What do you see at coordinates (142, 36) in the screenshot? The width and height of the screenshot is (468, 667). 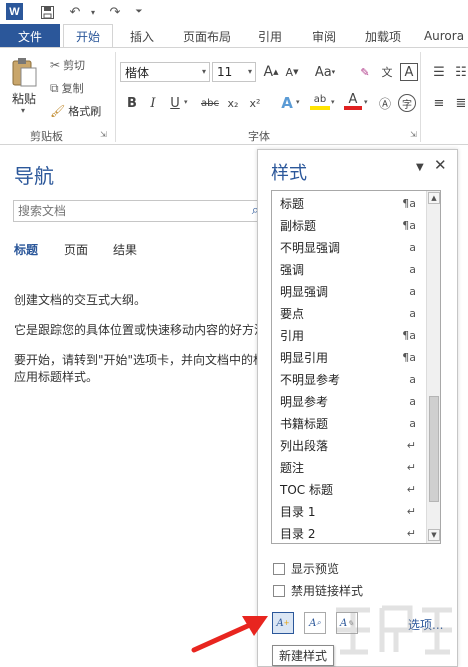 I see `tab-insert: 插入` at bounding box center [142, 36].